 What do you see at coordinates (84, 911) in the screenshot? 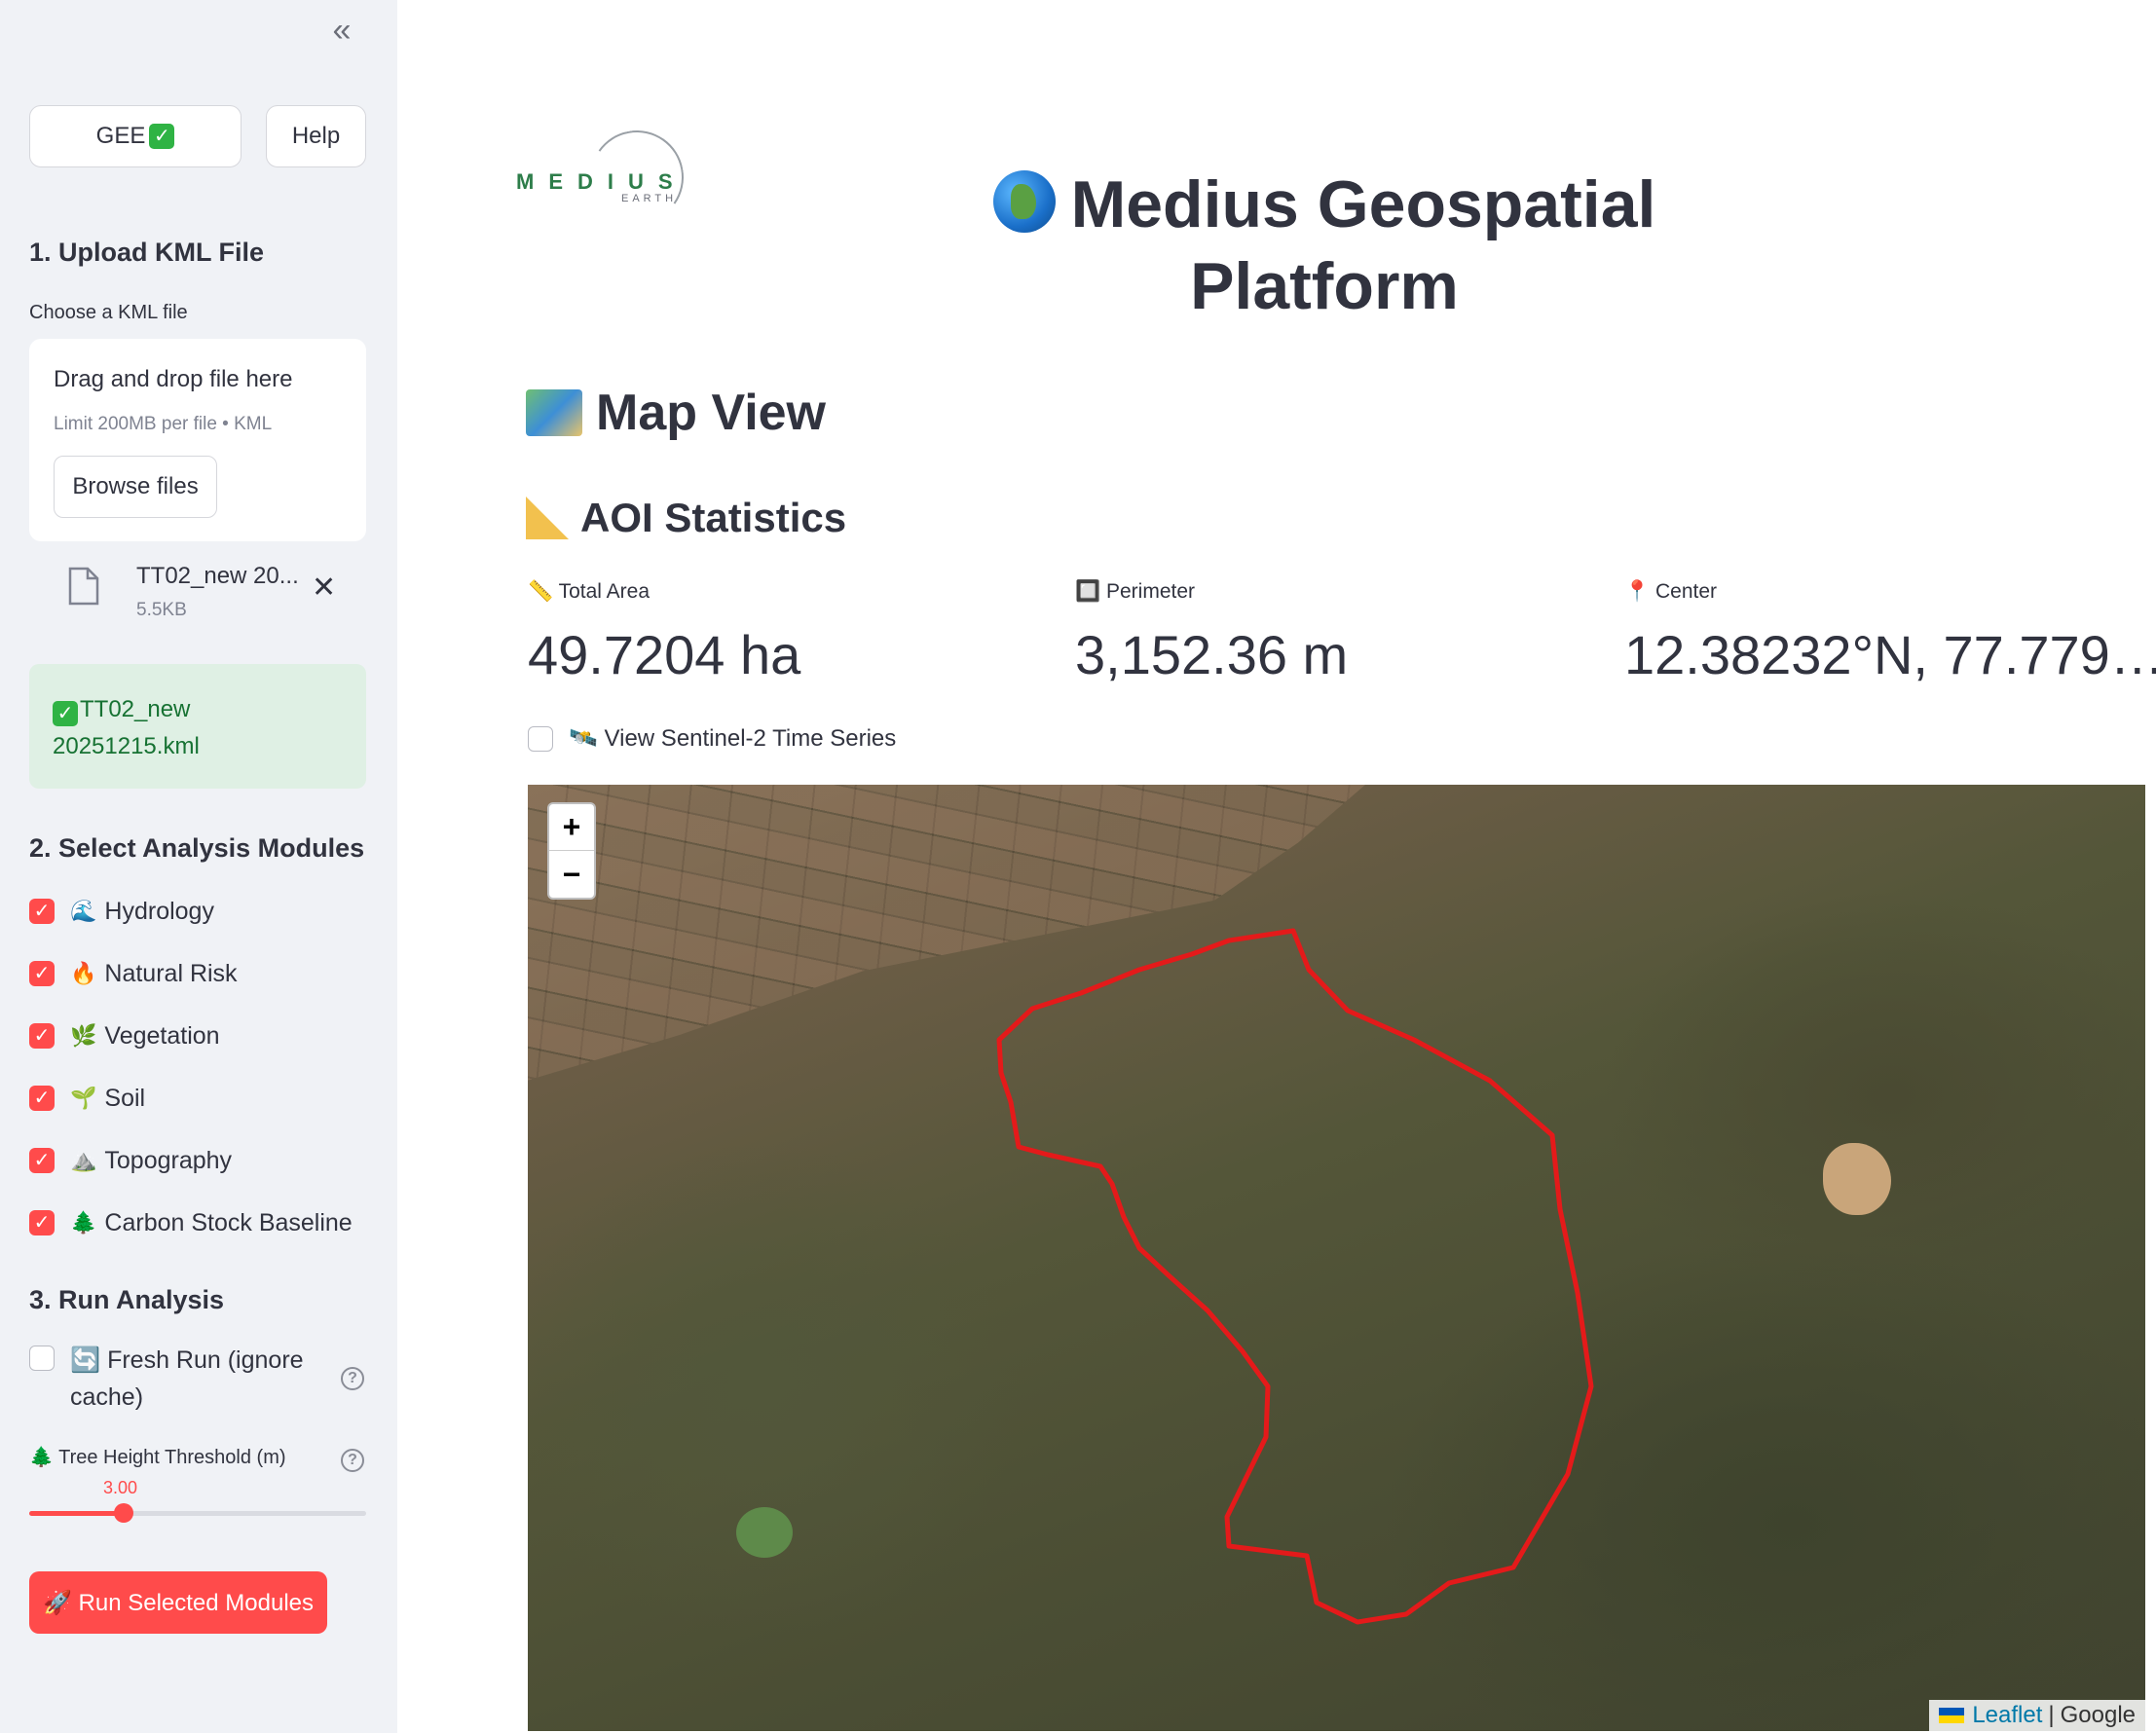
I see `wave-icon: 🌊` at bounding box center [84, 911].